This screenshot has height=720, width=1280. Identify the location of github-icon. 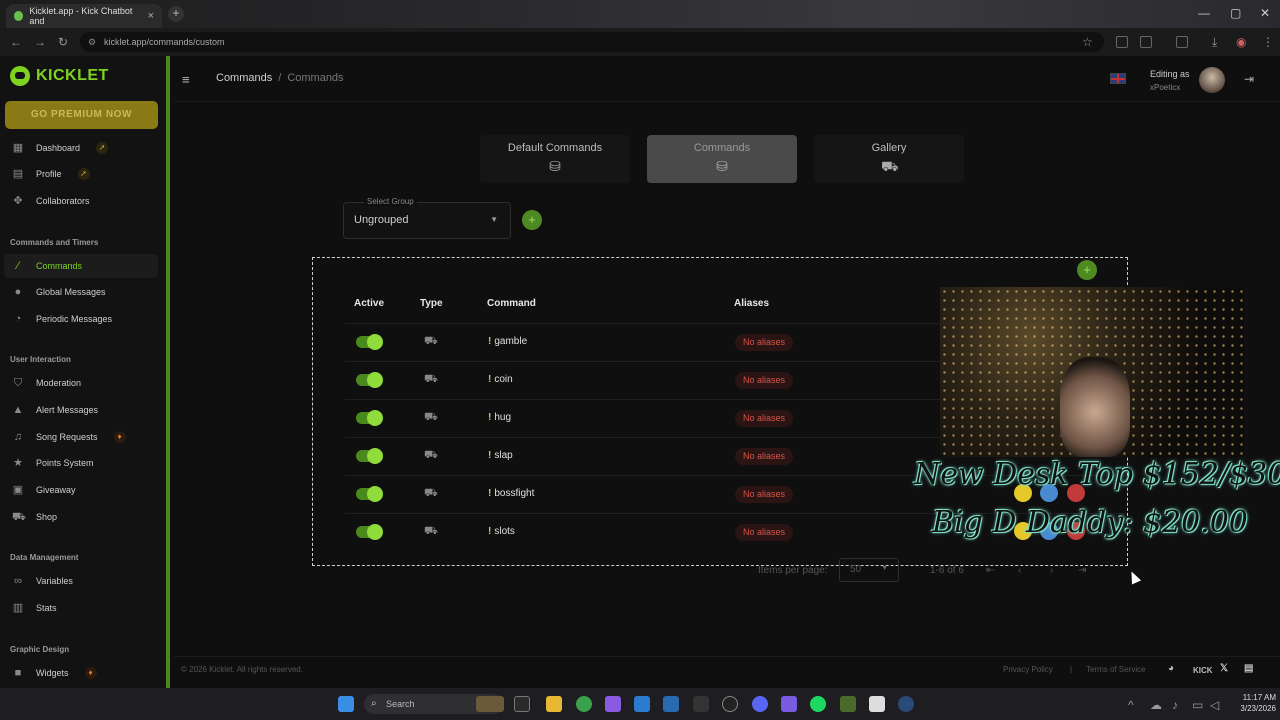
(730, 704).